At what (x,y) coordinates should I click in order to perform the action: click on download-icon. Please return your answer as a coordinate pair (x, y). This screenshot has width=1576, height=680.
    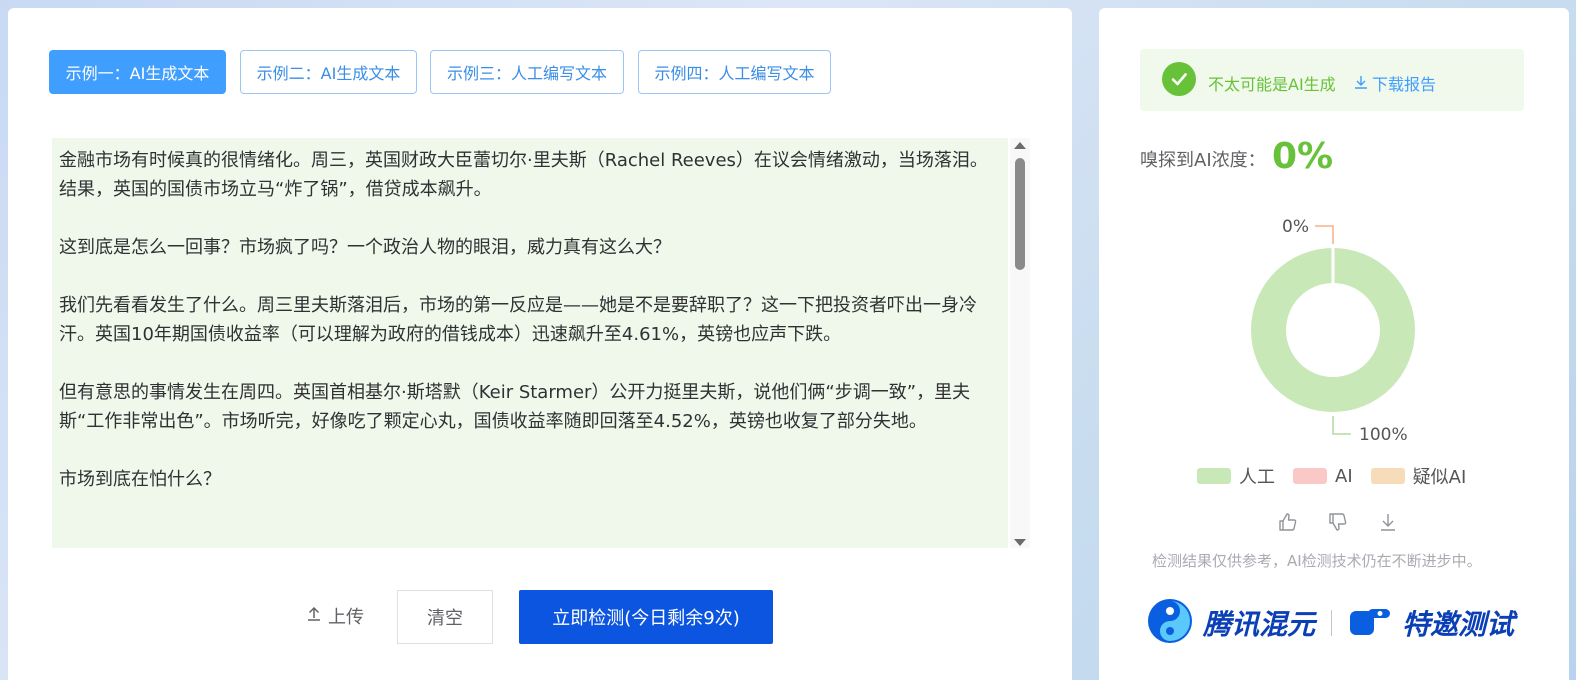
    Looking at the image, I should click on (1388, 524).